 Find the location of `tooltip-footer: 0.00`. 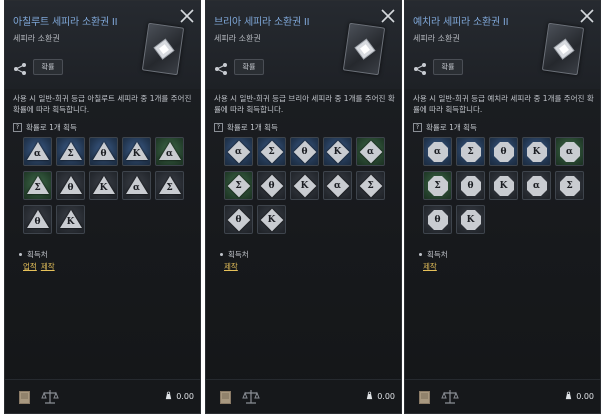

tooltip-footer: 0.00 is located at coordinates (502, 396).